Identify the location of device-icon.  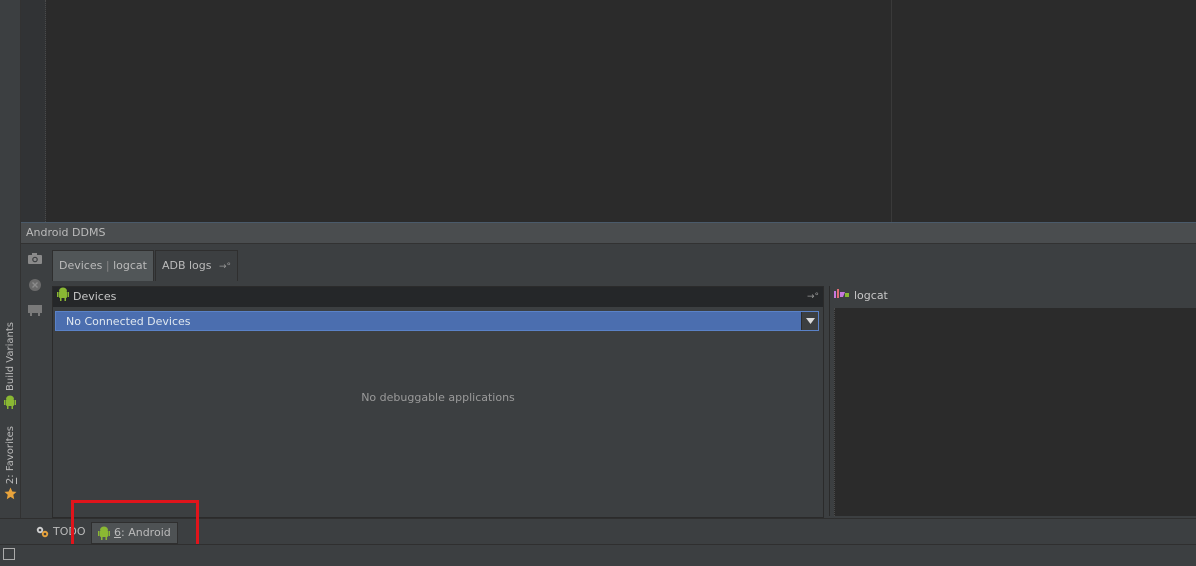
(35, 310).